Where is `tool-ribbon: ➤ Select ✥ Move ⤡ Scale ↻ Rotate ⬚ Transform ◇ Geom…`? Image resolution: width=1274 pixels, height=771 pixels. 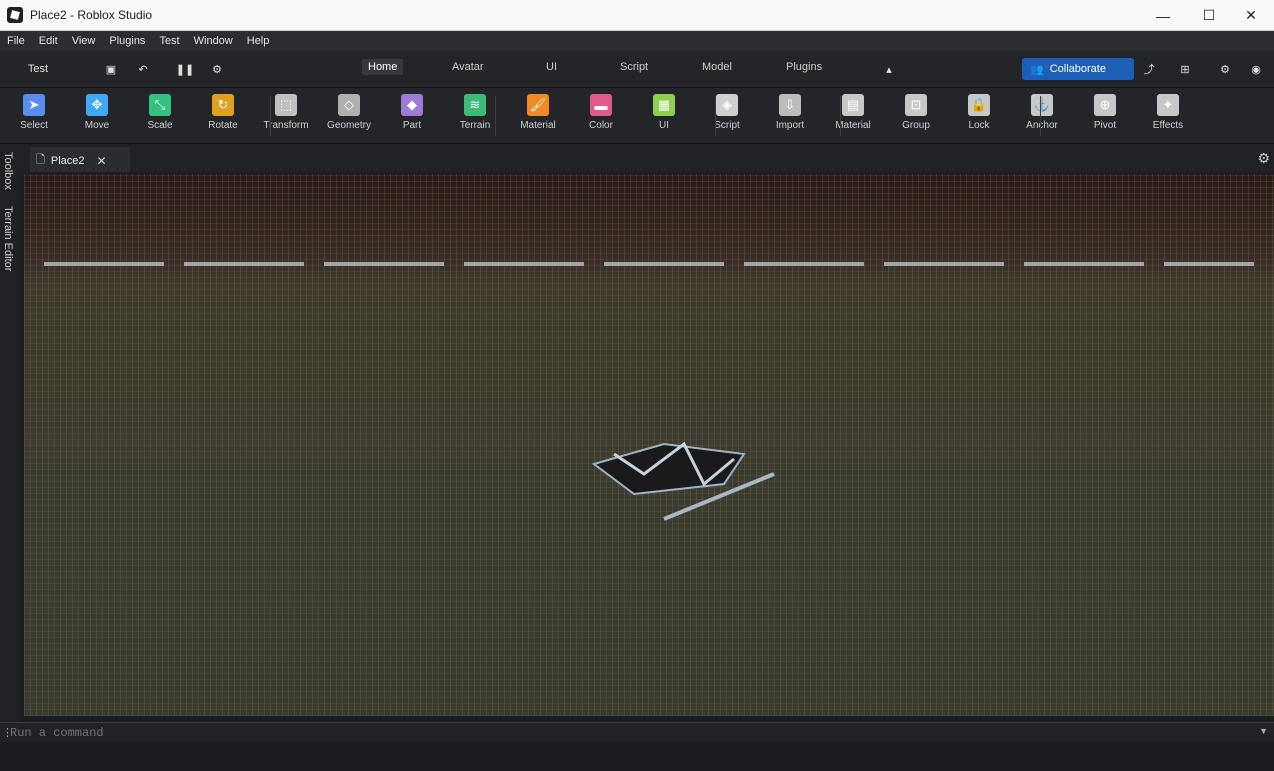
tool-ribbon: ➤ Select ✥ Move ⤡ Scale ↻ Rotate ⬚ Transform ◇ Geom… is located at coordinates (637, 116).